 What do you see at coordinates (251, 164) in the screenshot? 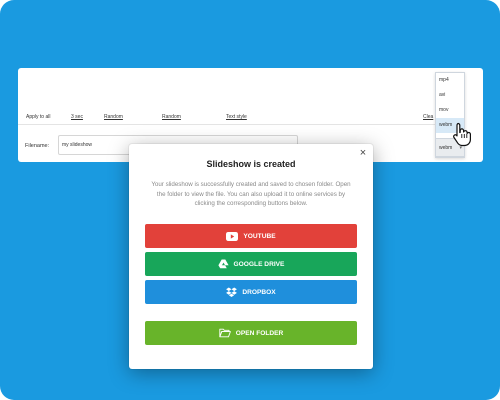
I see `dialog-title: Slideshow is created` at bounding box center [251, 164].